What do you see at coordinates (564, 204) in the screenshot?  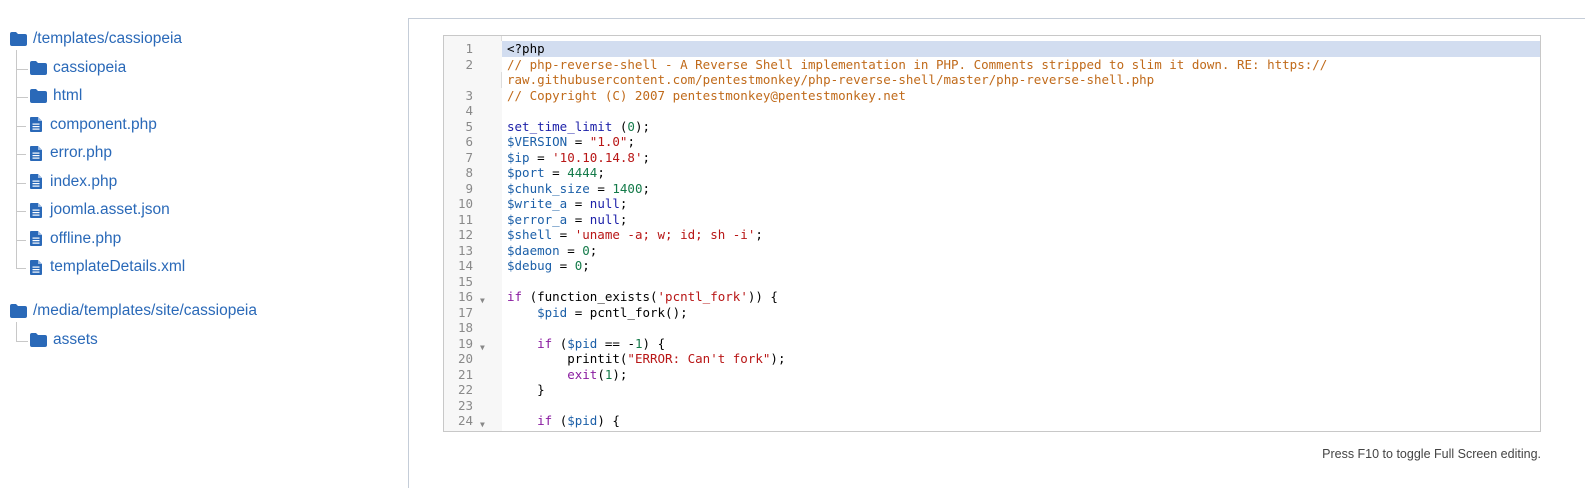 I see `code-text: $write_a = null;` at bounding box center [564, 204].